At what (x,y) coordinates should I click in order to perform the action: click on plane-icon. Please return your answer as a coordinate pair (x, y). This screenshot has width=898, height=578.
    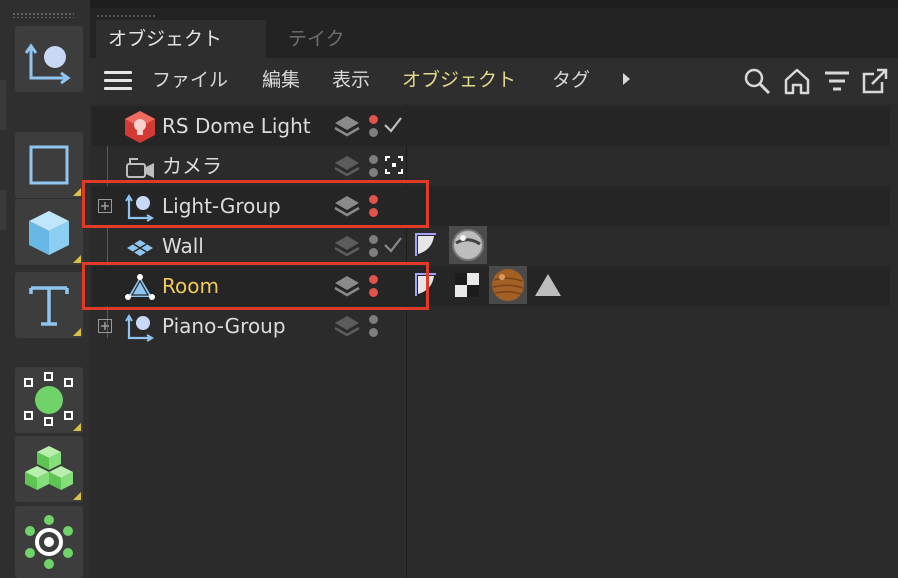
    Looking at the image, I should click on (140, 248).